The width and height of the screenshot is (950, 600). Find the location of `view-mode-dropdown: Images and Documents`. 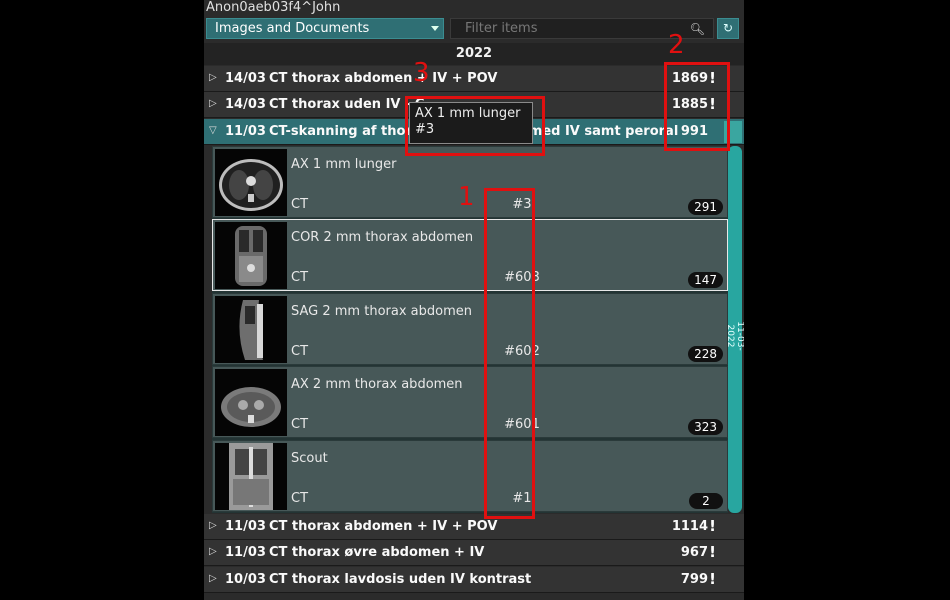

view-mode-dropdown: Images and Documents is located at coordinates (325, 28).